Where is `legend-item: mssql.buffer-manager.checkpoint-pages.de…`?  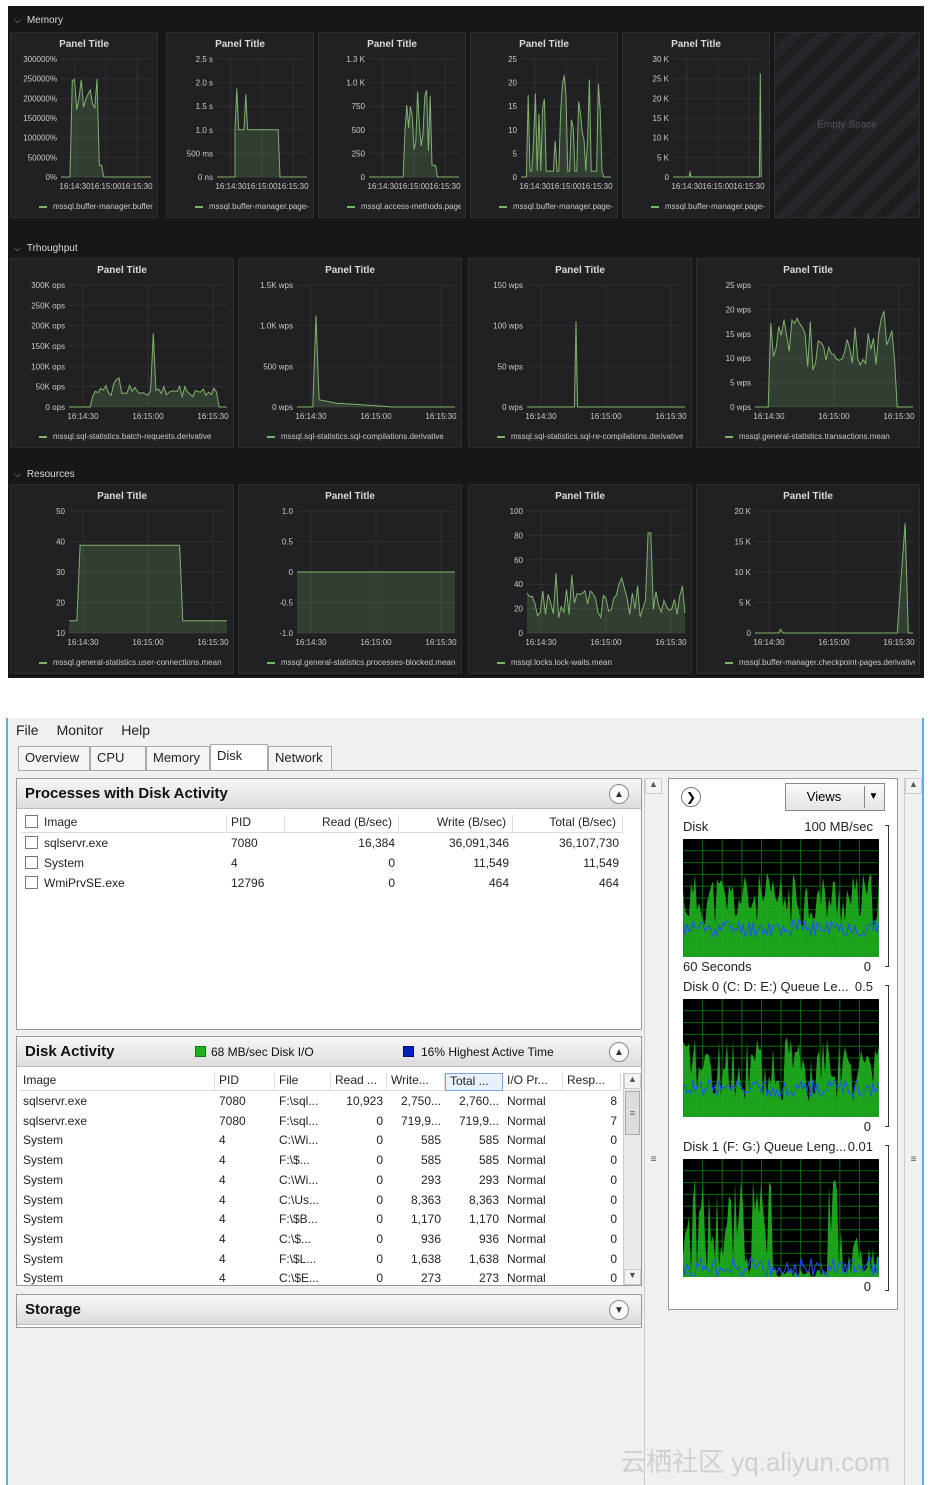
legend-item: mssql.buffer-manager.checkpoint-pages.de… is located at coordinates (820, 662).